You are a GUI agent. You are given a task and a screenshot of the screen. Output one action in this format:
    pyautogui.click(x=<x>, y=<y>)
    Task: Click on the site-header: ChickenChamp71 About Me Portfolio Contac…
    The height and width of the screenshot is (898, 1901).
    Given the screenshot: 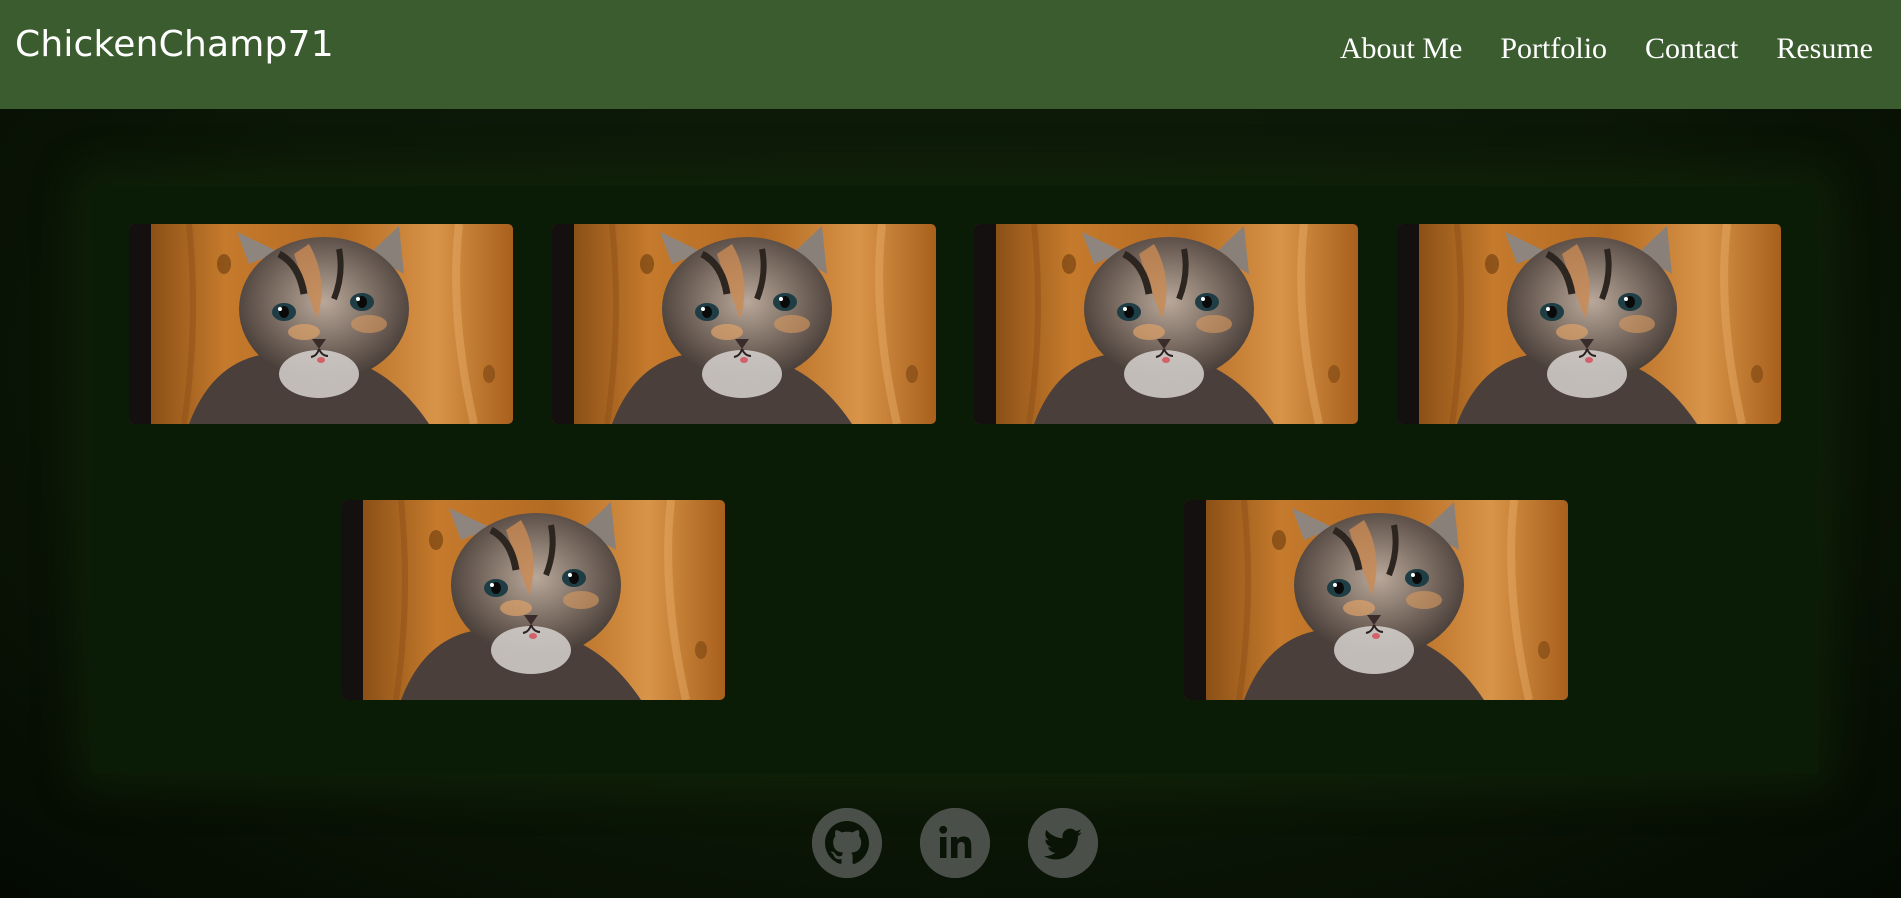 What is the action you would take?
    pyautogui.click(x=950, y=54)
    